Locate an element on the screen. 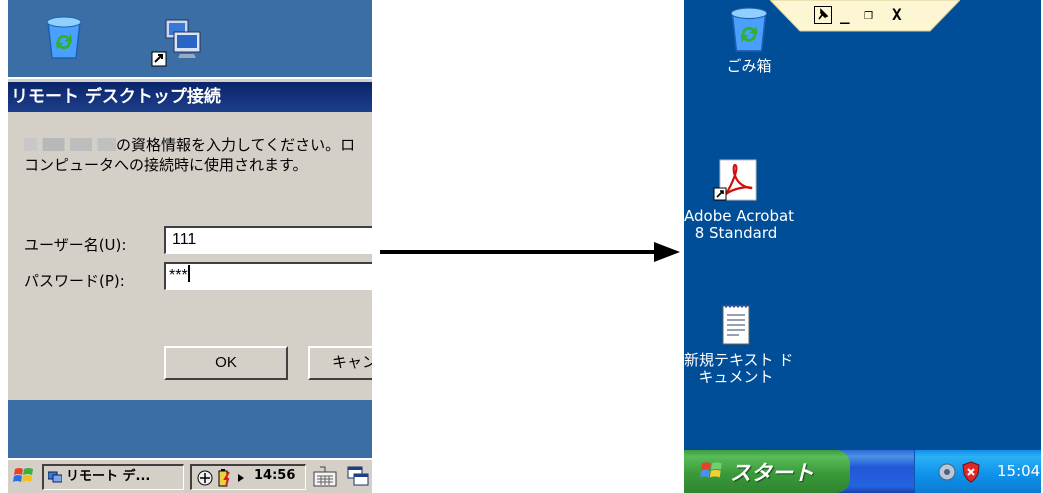  windows-start-icon is located at coordinates (24, 476).